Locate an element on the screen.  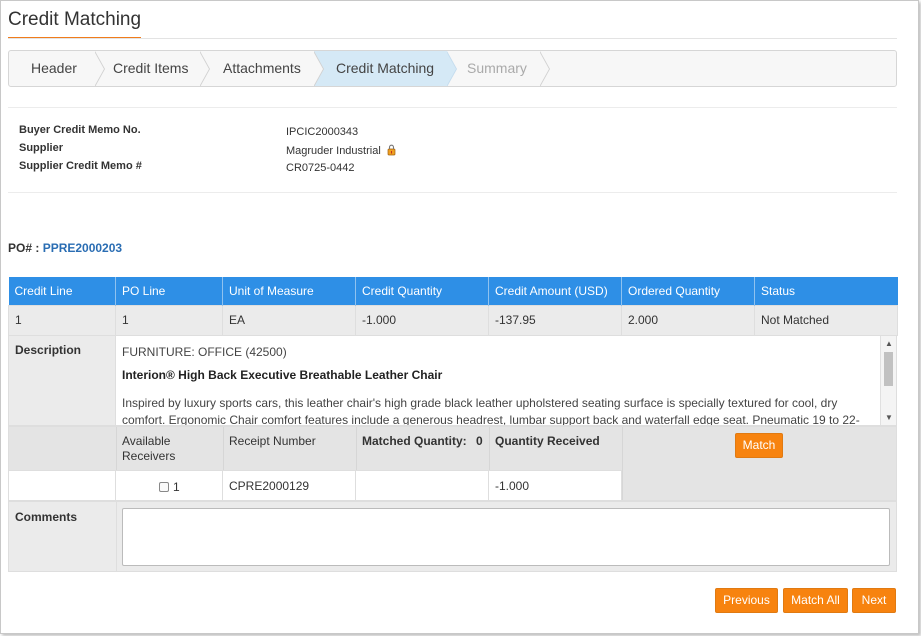
po-number-link: PPRE2000203 is located at coordinates (82, 248).